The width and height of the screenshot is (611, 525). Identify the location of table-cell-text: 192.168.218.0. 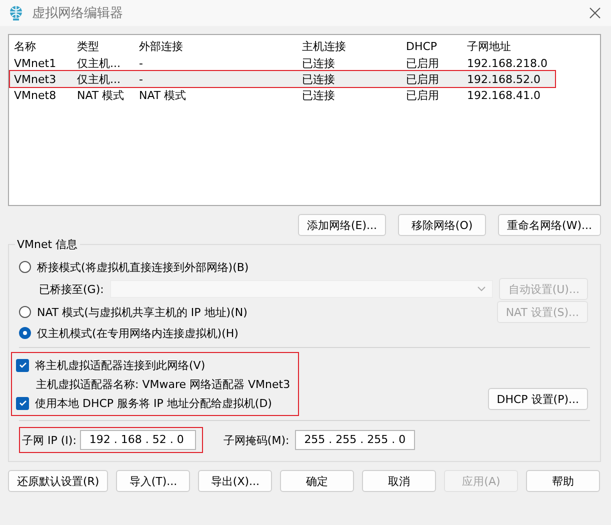
(507, 63).